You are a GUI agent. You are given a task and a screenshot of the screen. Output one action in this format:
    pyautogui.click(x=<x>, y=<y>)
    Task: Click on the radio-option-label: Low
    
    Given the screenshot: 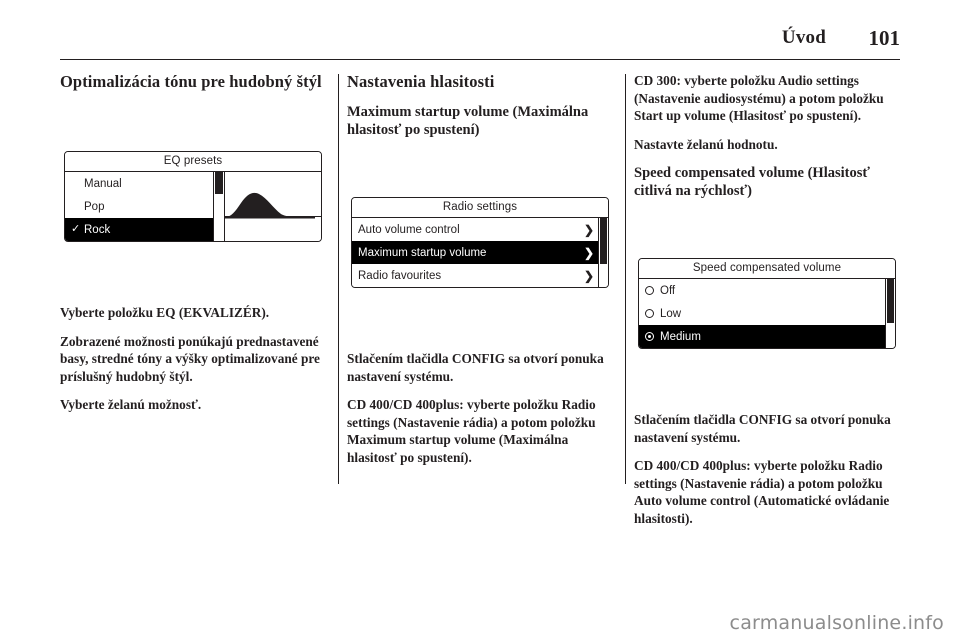 What is the action you would take?
    pyautogui.click(x=671, y=313)
    